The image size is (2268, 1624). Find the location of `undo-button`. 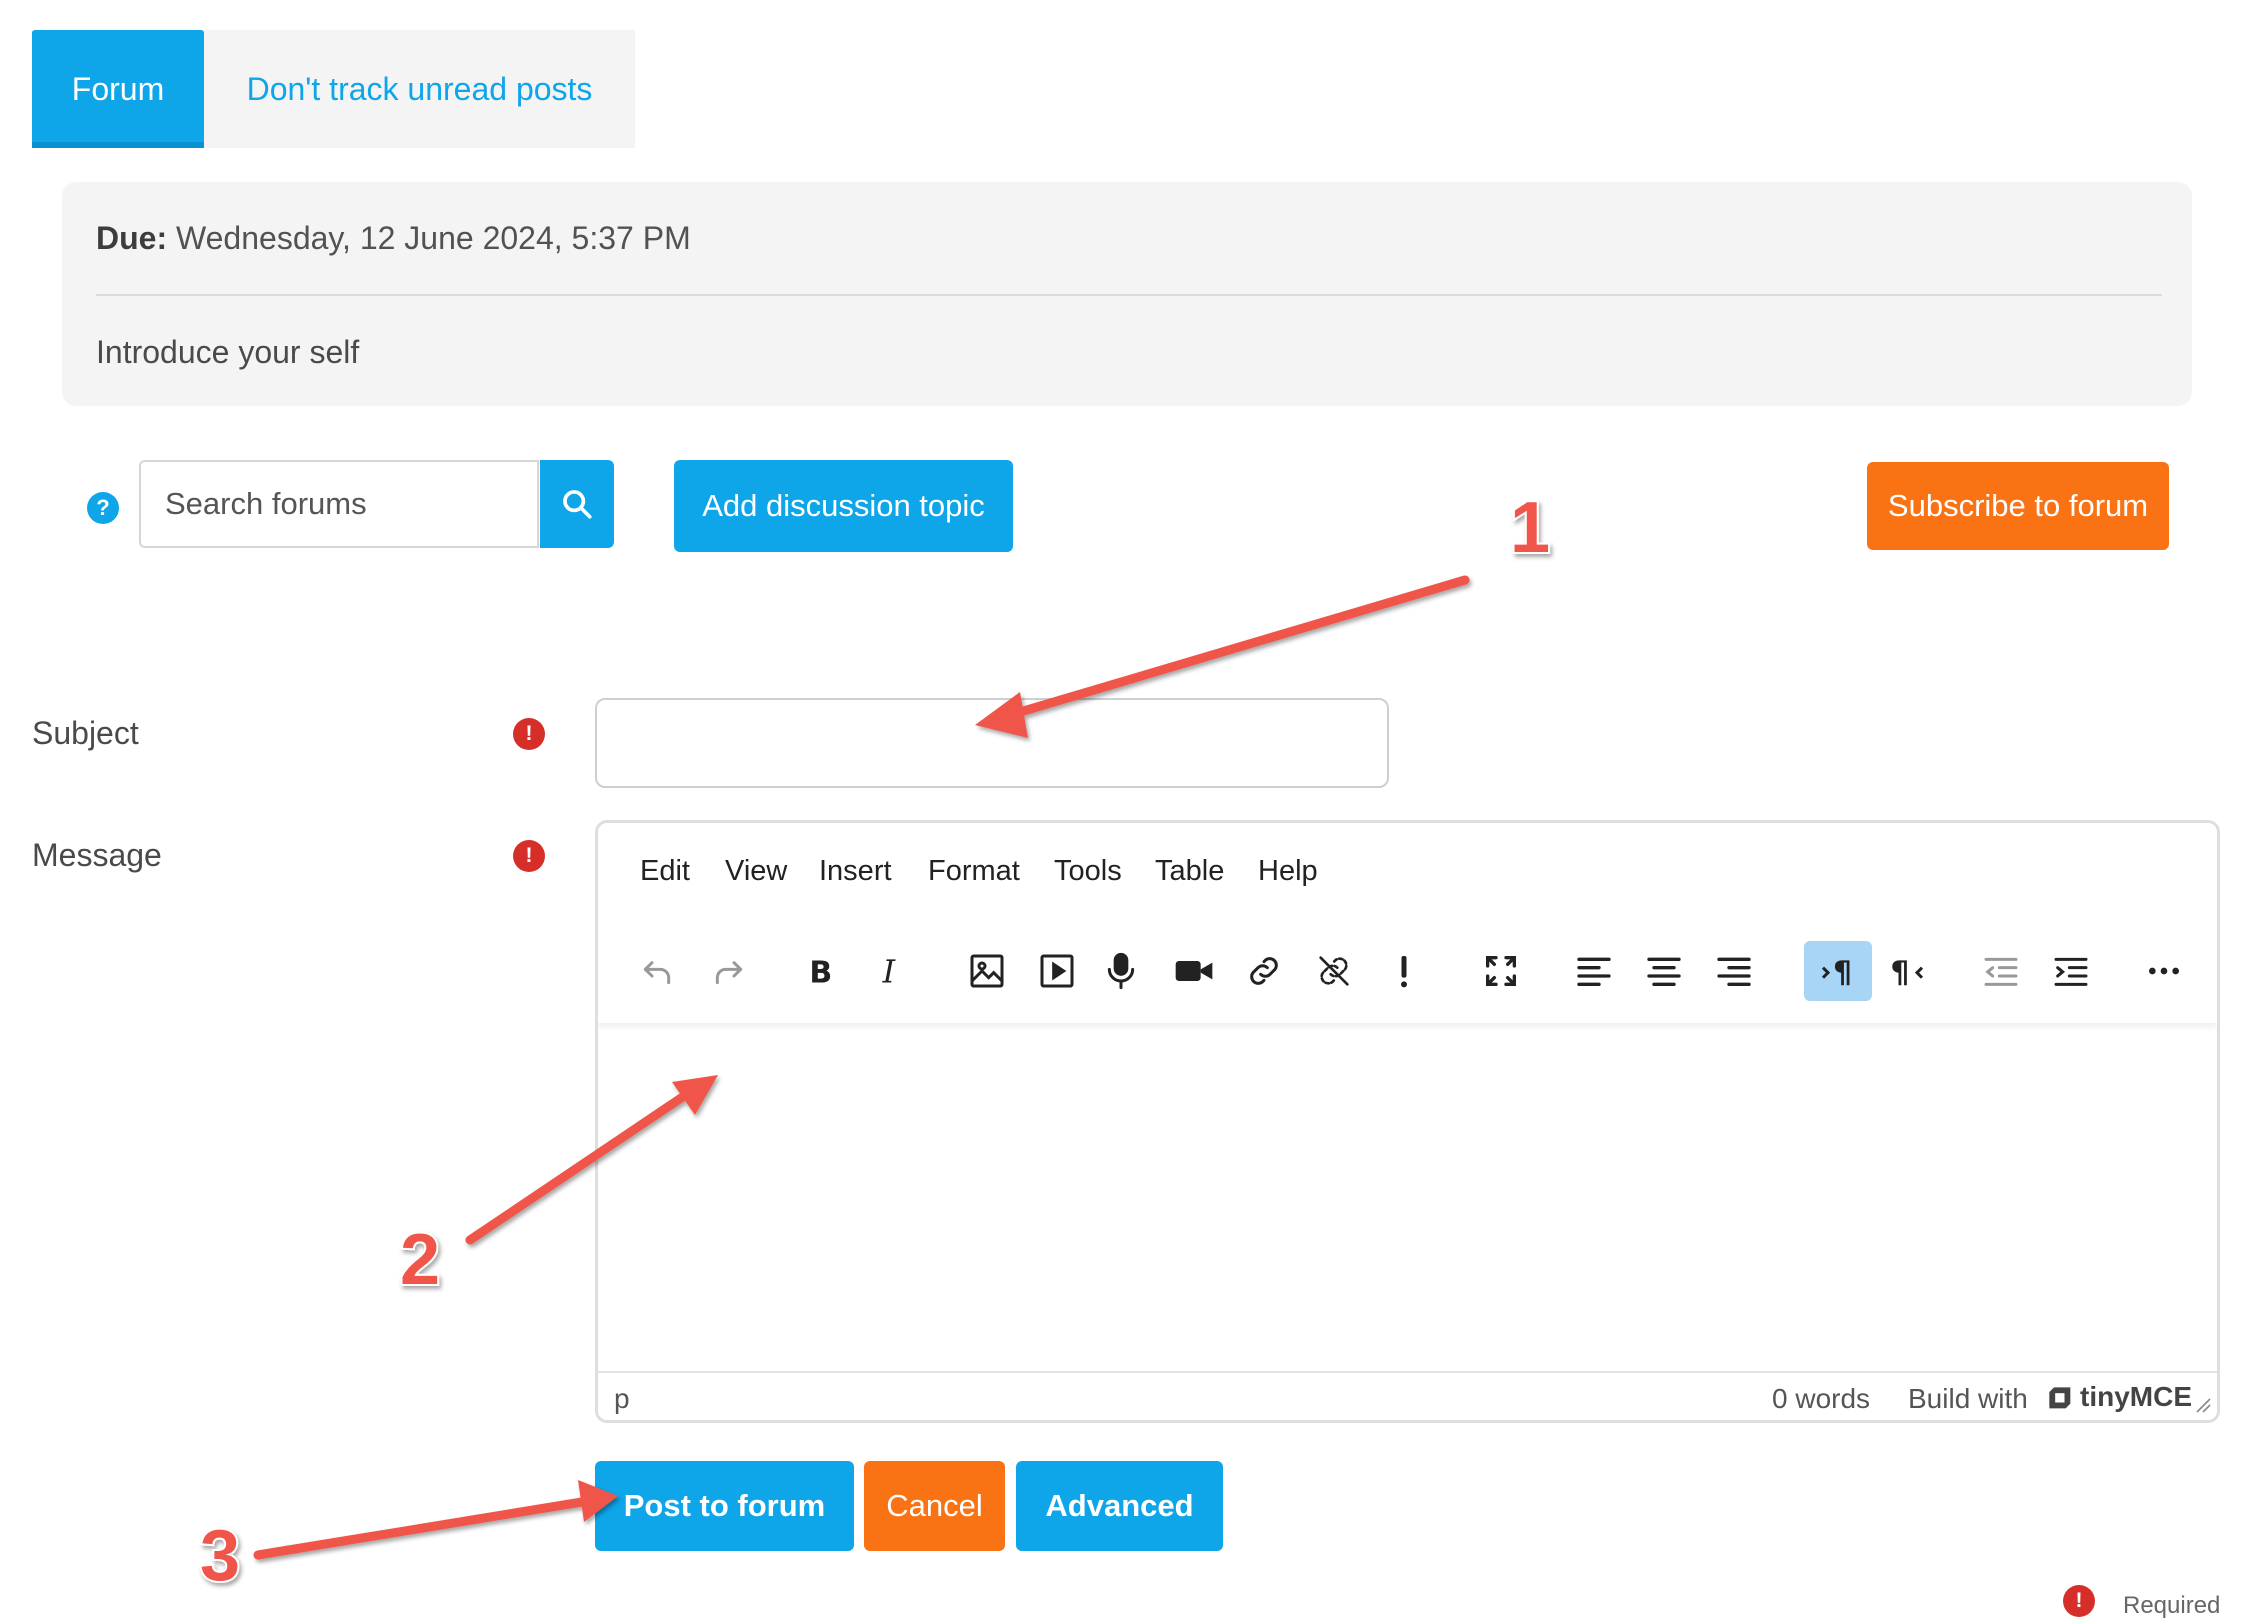

undo-button is located at coordinates (657, 971).